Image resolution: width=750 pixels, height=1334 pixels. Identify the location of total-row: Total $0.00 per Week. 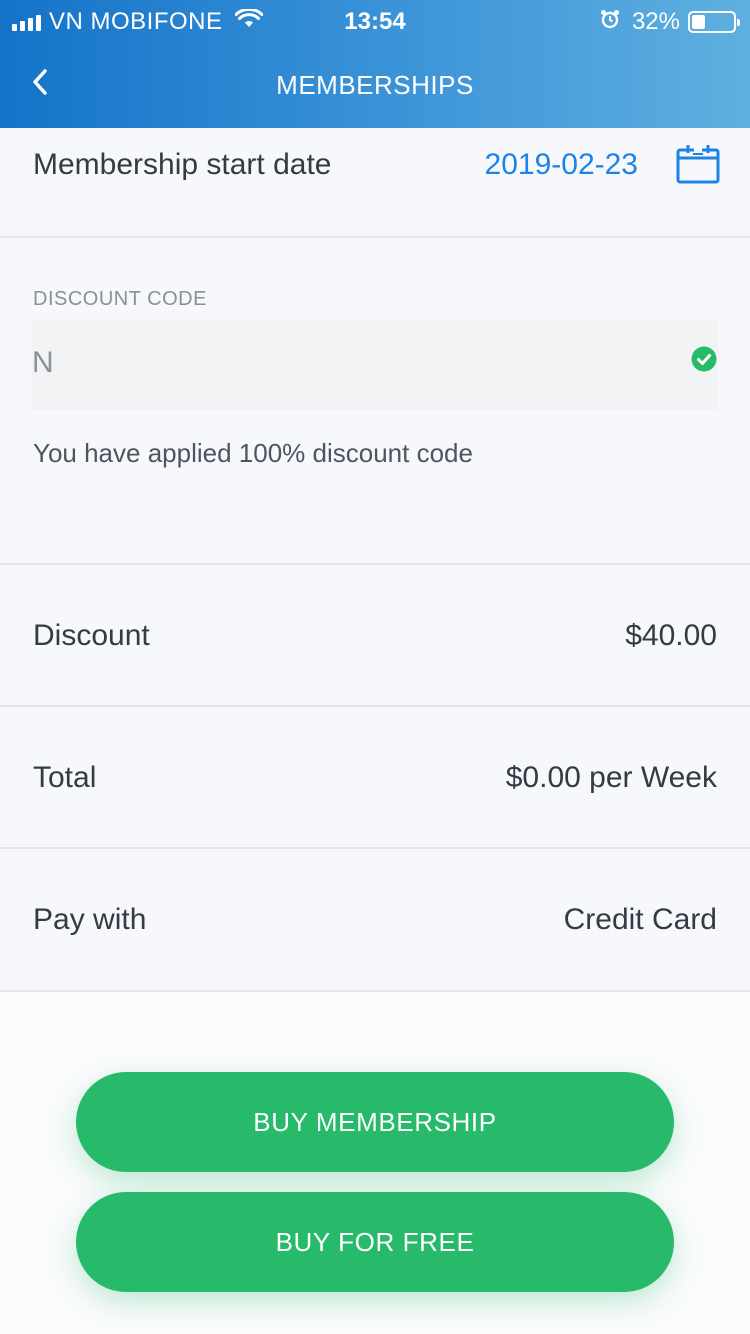
(375, 778).